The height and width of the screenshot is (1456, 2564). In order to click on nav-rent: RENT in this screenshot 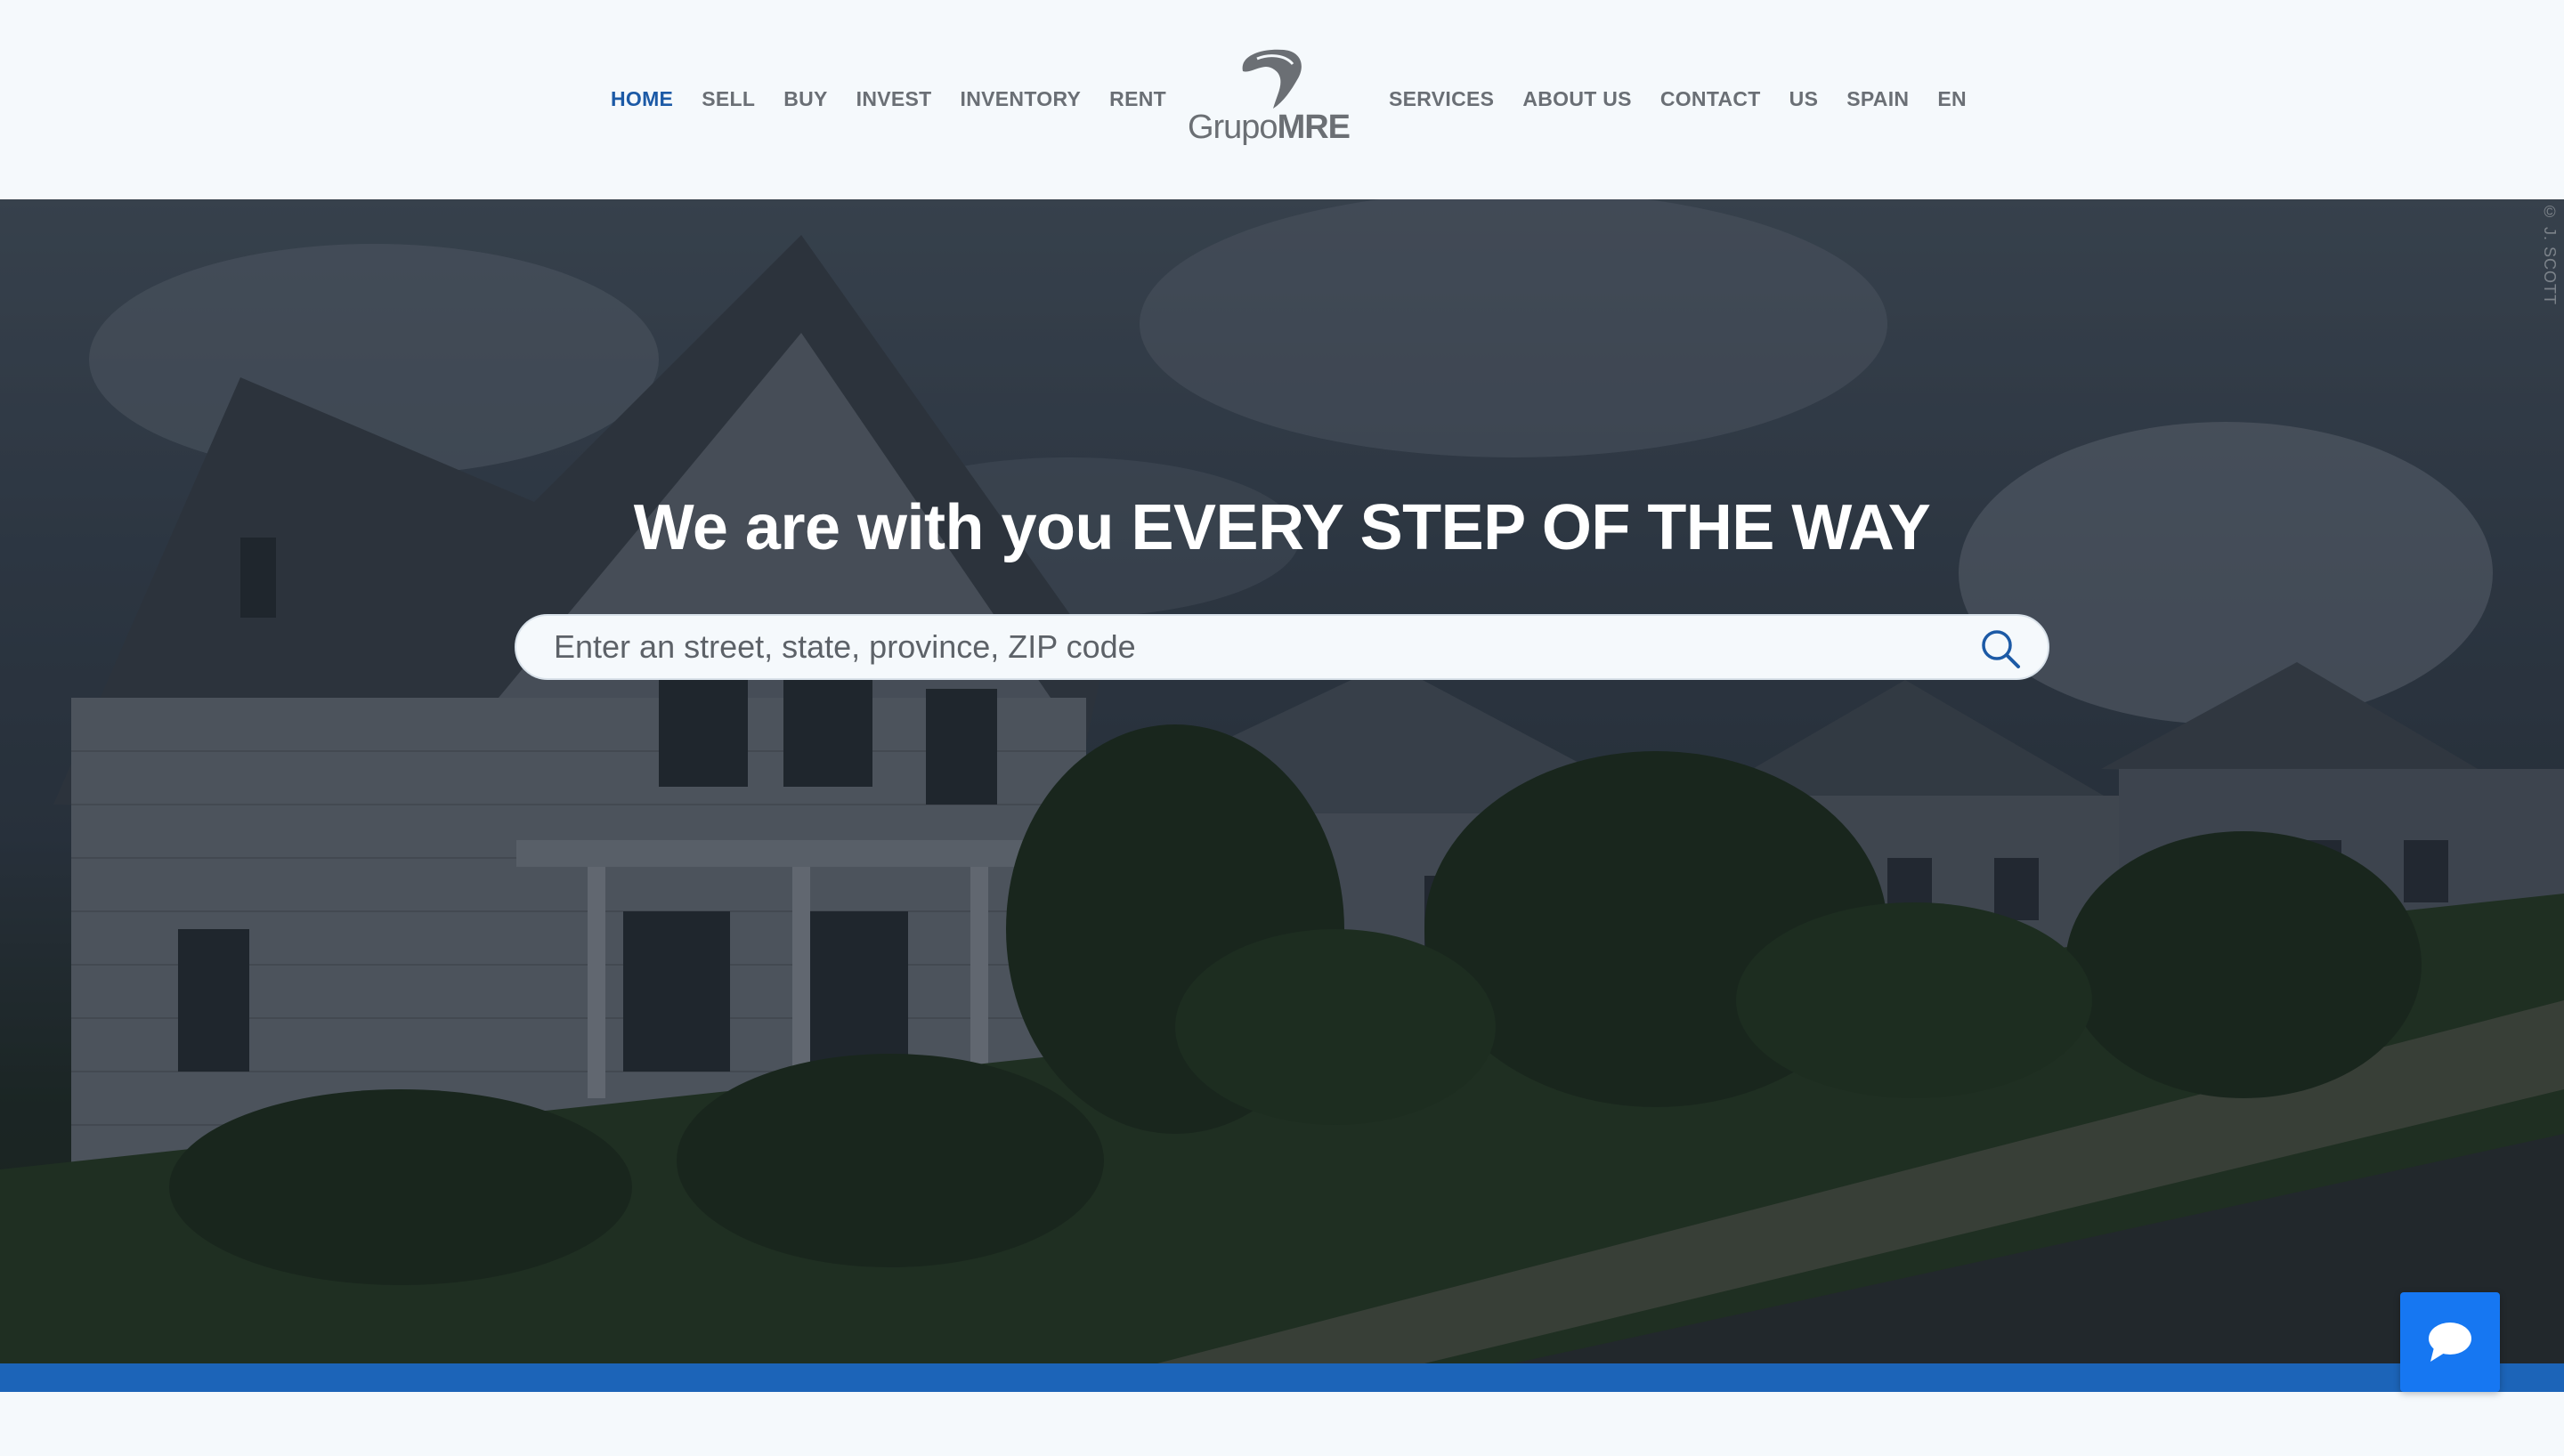, I will do `click(1137, 98)`.